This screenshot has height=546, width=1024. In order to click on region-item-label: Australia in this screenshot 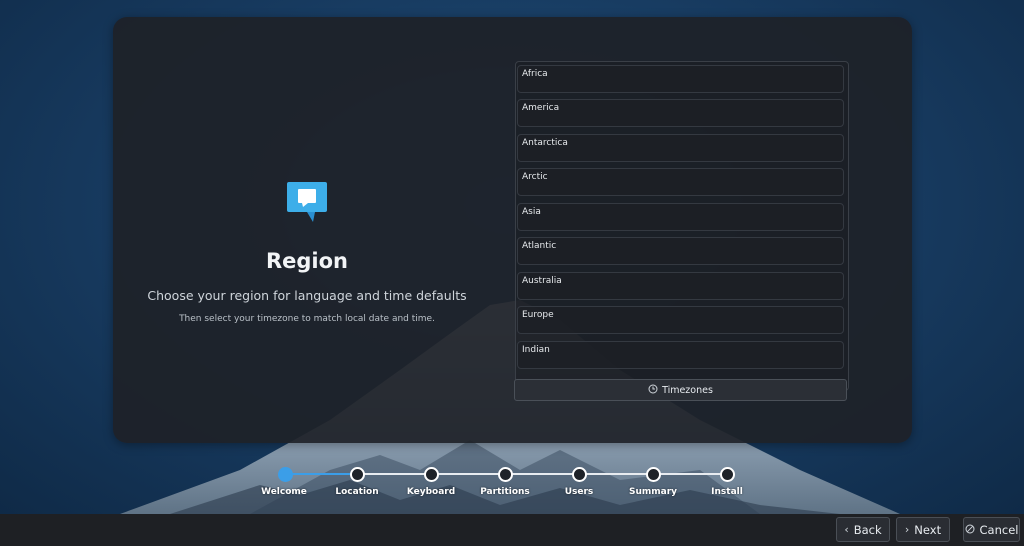, I will do `click(542, 281)`.